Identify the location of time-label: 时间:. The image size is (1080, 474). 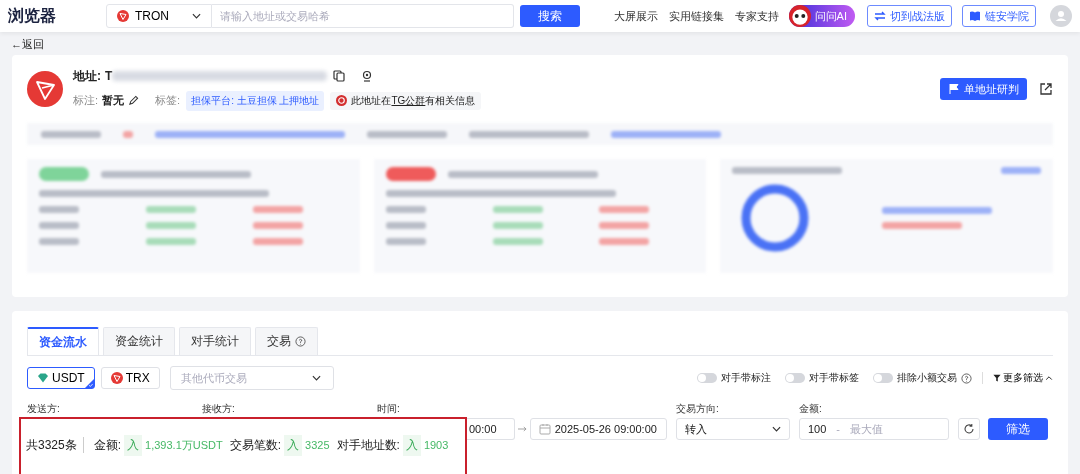
(389, 409).